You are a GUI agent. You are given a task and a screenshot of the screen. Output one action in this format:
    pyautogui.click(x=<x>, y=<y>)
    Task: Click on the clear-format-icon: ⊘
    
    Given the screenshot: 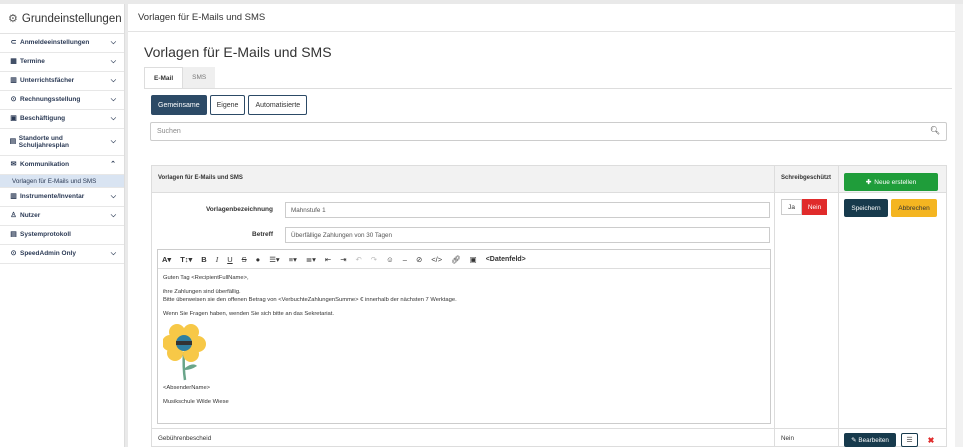 What is the action you would take?
    pyautogui.click(x=419, y=259)
    